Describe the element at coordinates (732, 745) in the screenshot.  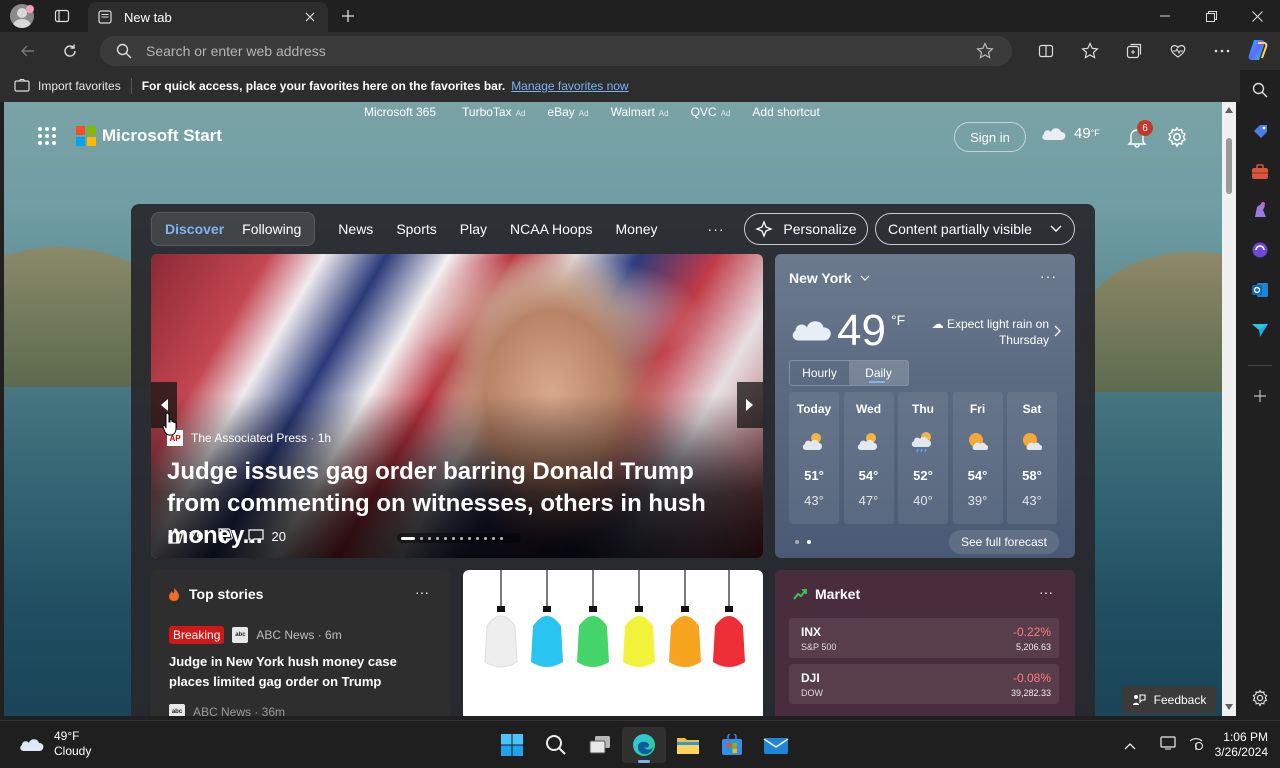
I see `microsoft-store-icon` at that location.